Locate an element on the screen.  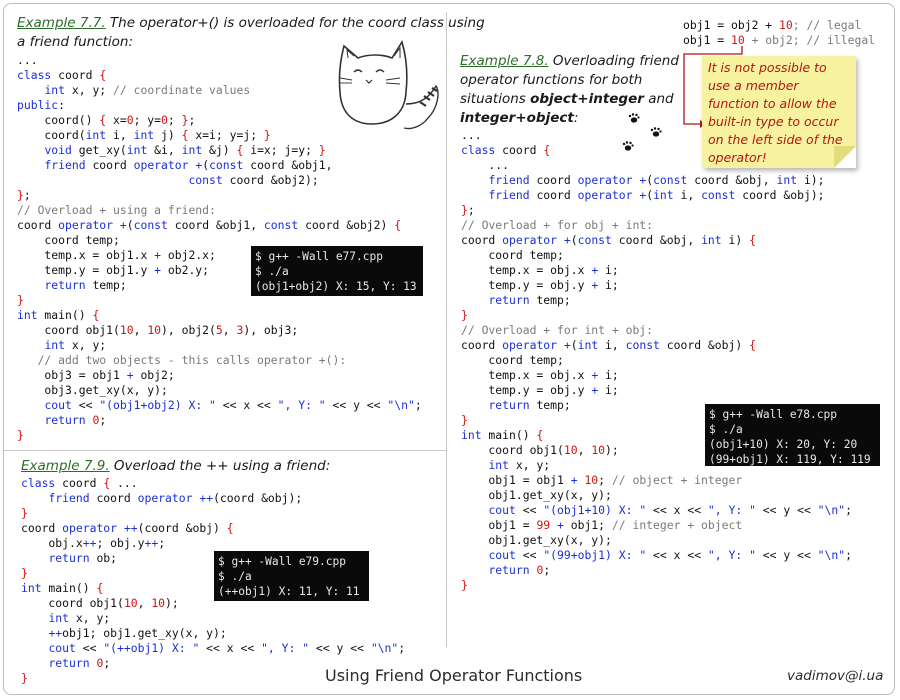
legal-line-code: obj1 = obj2 + is located at coordinates (731, 25).